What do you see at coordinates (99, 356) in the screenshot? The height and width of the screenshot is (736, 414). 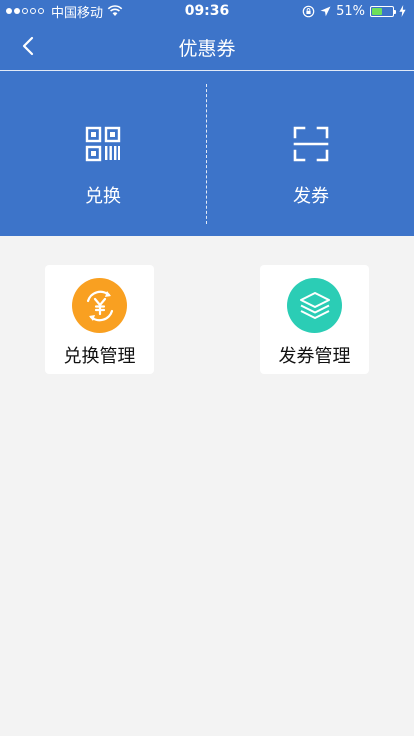 I see `exchange-management-label: 兑换管理` at bounding box center [99, 356].